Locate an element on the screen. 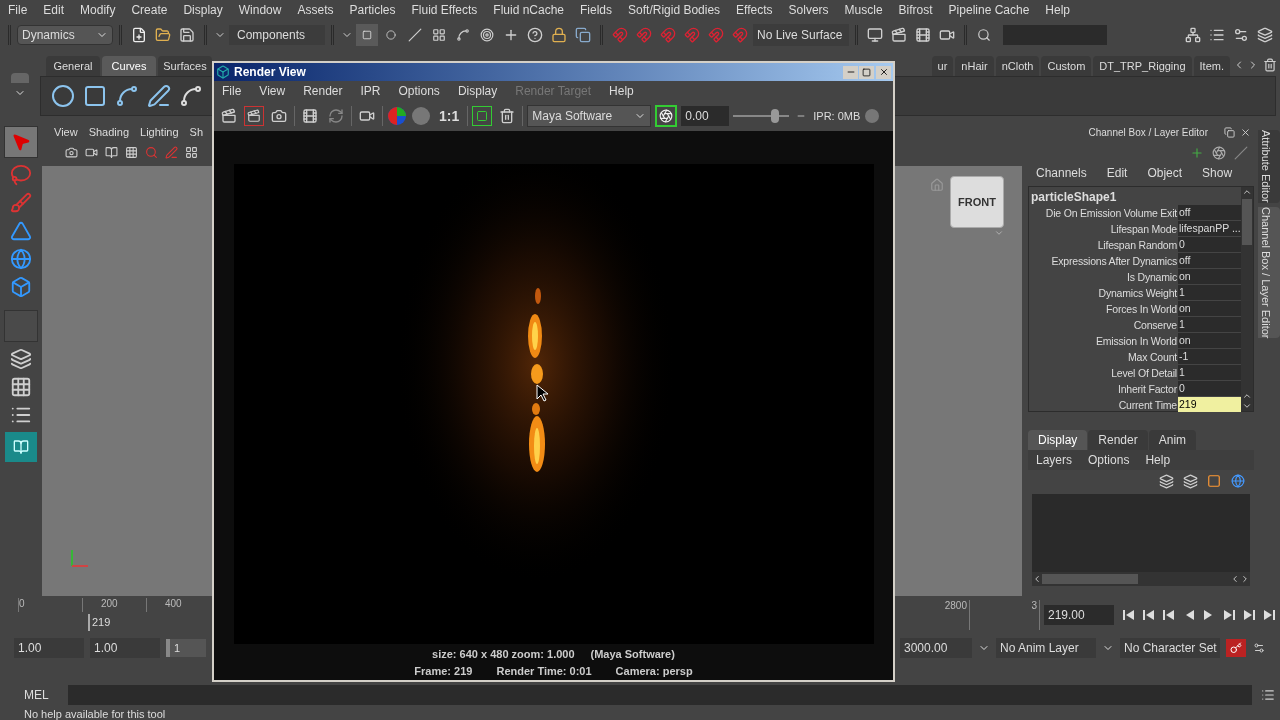 This screenshot has height=720, width=1280. image-icon is located at coordinates (482, 116).